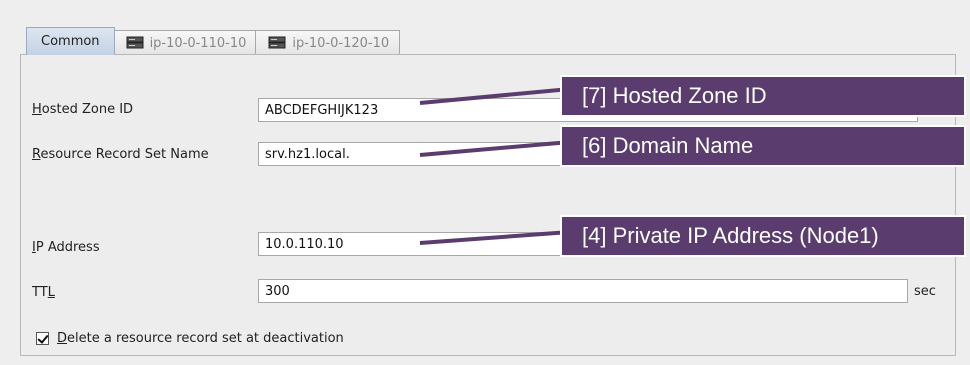 This screenshot has height=365, width=970. Describe the element at coordinates (763, 236) in the screenshot. I see `callout-private-ip-address: [4] Private IP Address (Node1)` at that location.